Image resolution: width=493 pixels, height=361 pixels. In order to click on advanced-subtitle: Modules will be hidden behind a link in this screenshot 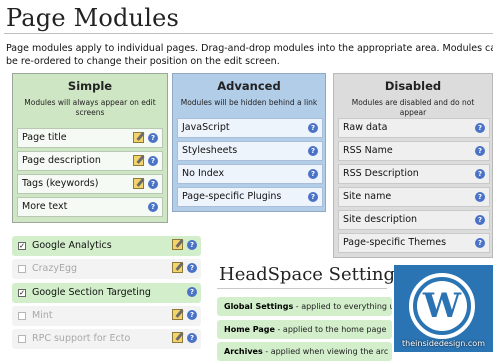, I will do `click(249, 102)`.